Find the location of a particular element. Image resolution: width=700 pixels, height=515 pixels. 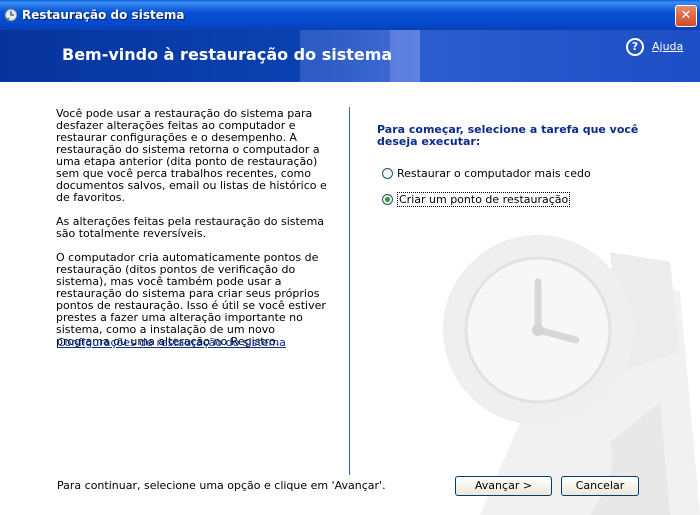

option-create-restore-point: Criar um ponto de restauração is located at coordinates (476, 199).